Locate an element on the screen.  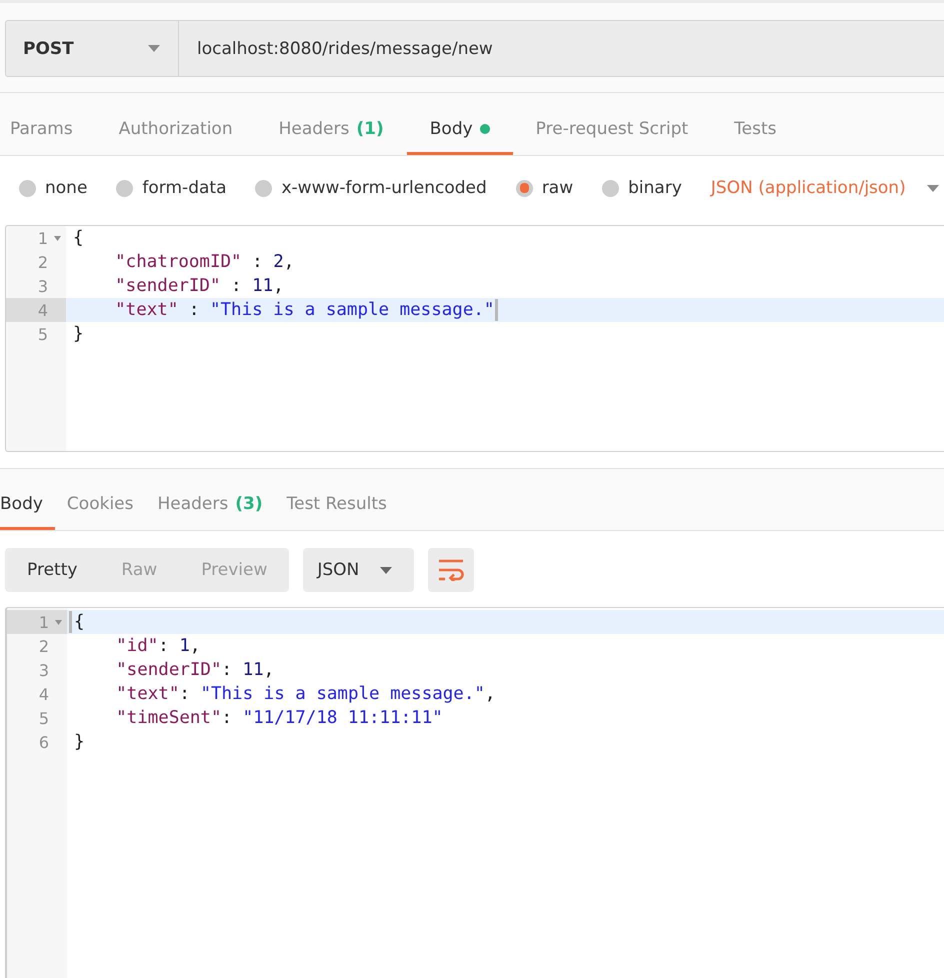
radio-label: none is located at coordinates (66, 188).